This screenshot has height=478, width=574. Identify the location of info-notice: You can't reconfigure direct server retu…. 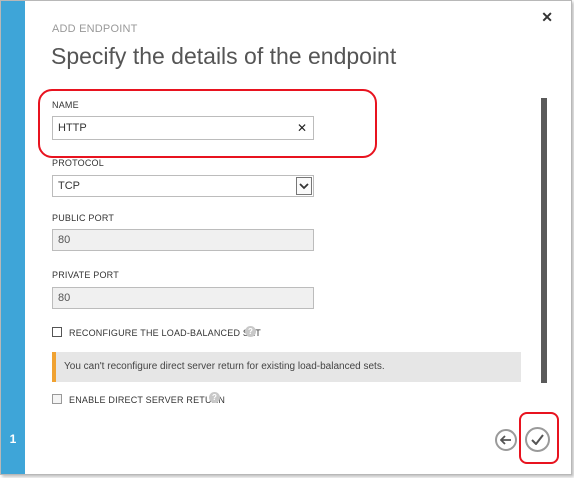
(286, 367).